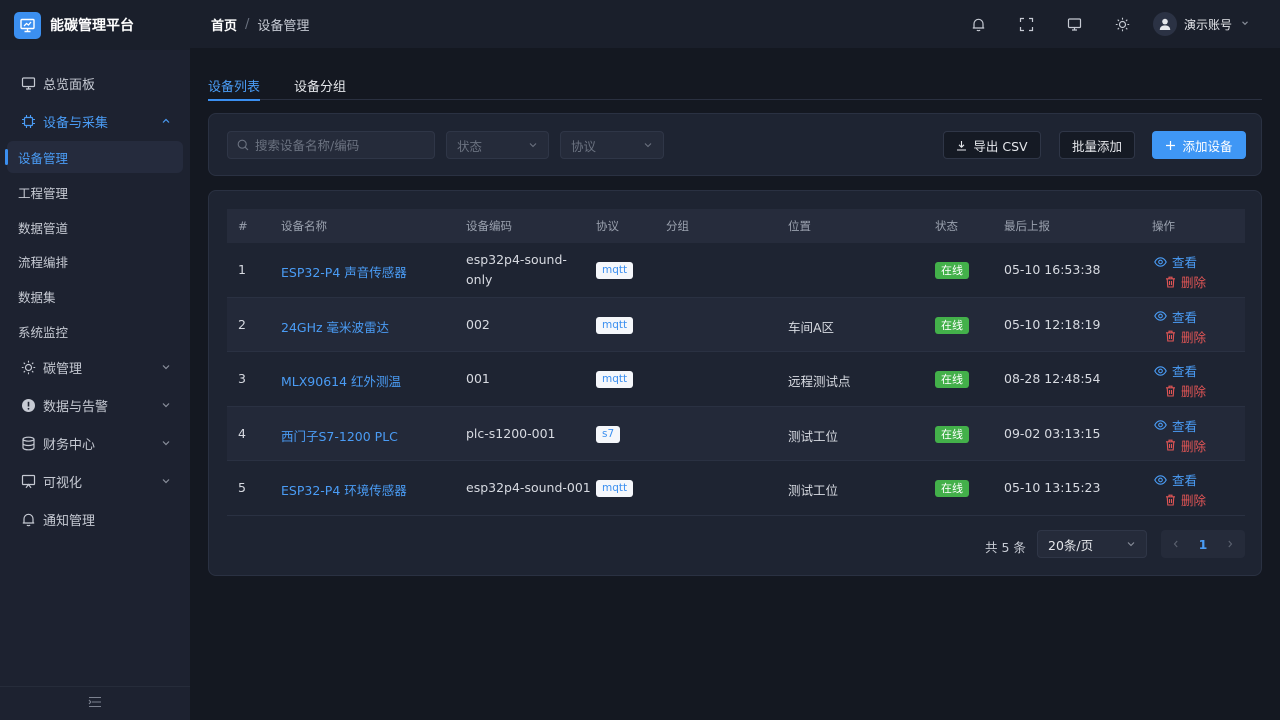  I want to click on batch-add-button: 批量添加, so click(1097, 145).